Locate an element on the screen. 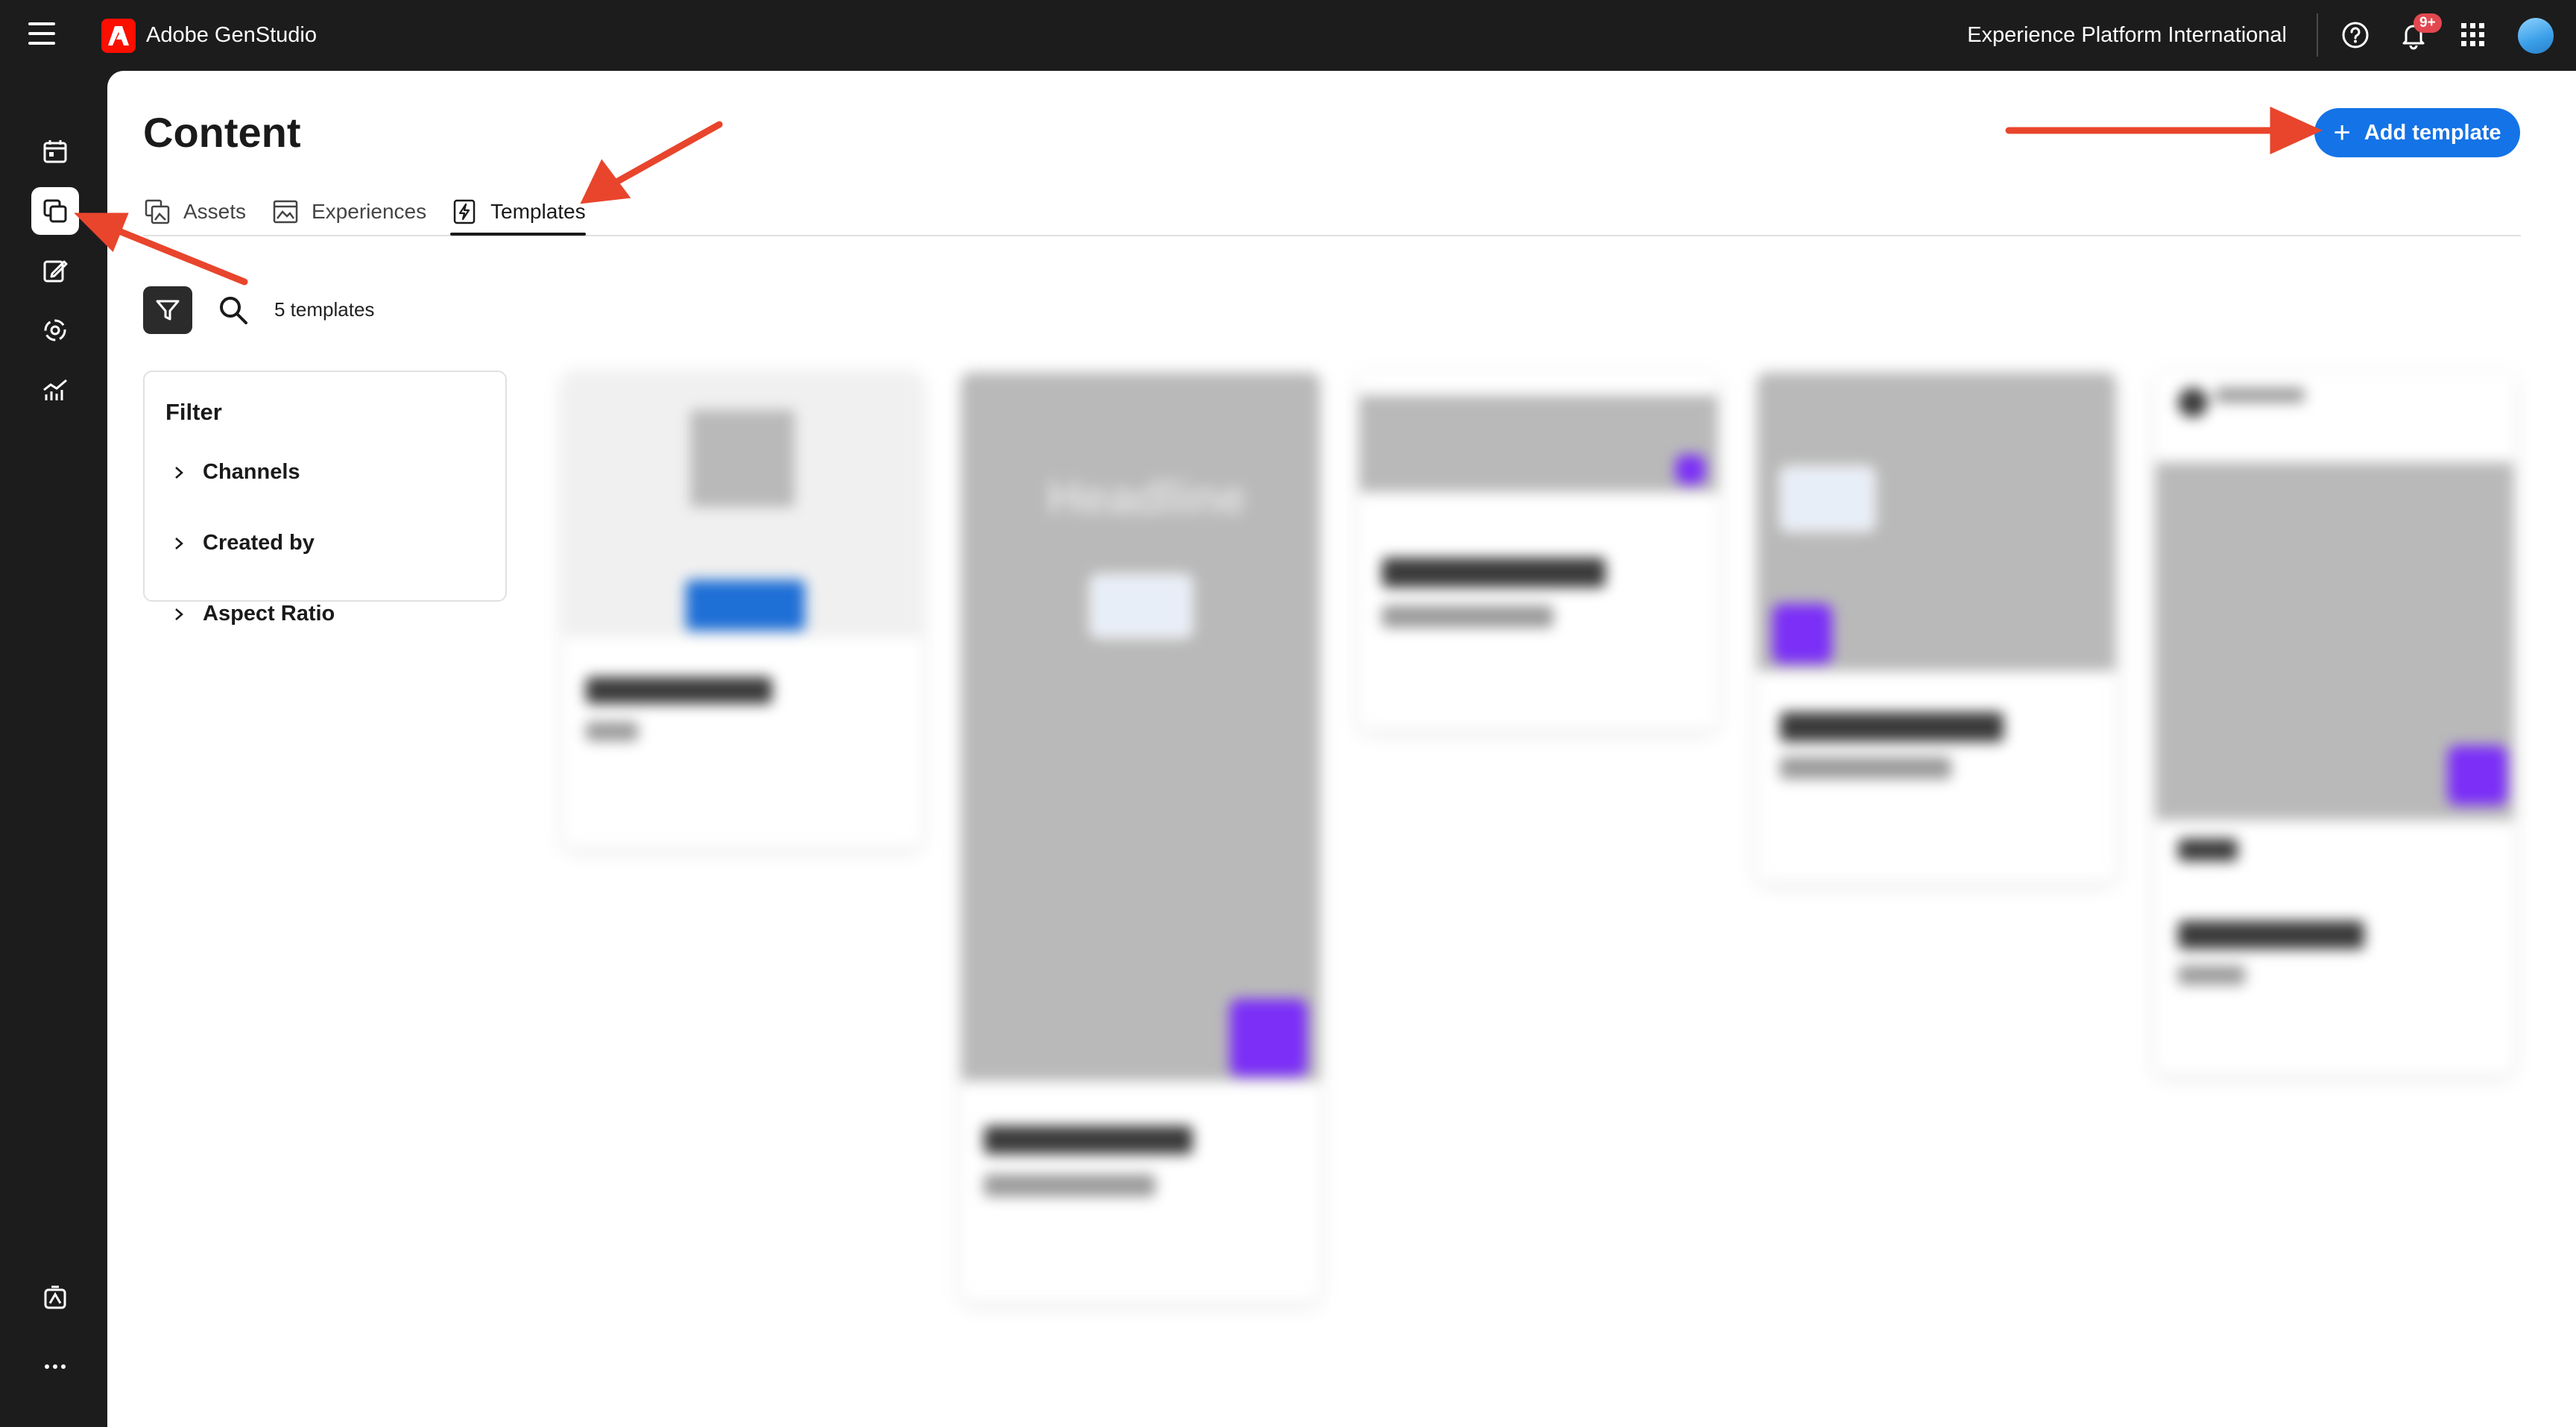 Image resolution: width=2576 pixels, height=1427 pixels. template-card: Headline is located at coordinates (1140, 838).